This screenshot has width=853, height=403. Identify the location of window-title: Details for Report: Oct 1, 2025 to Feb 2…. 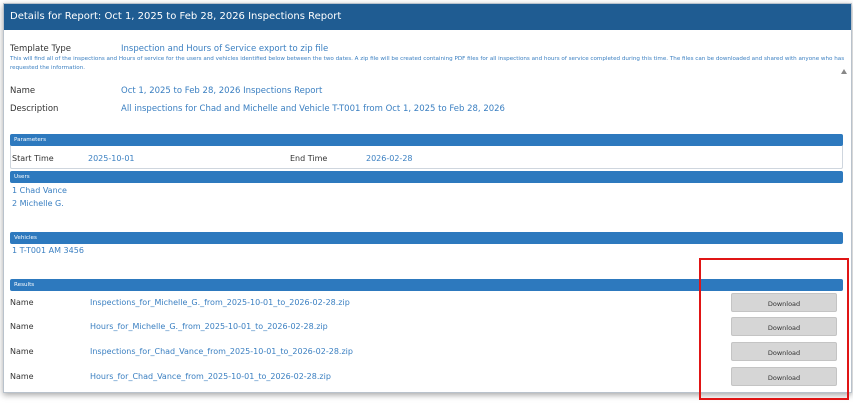
(427, 17).